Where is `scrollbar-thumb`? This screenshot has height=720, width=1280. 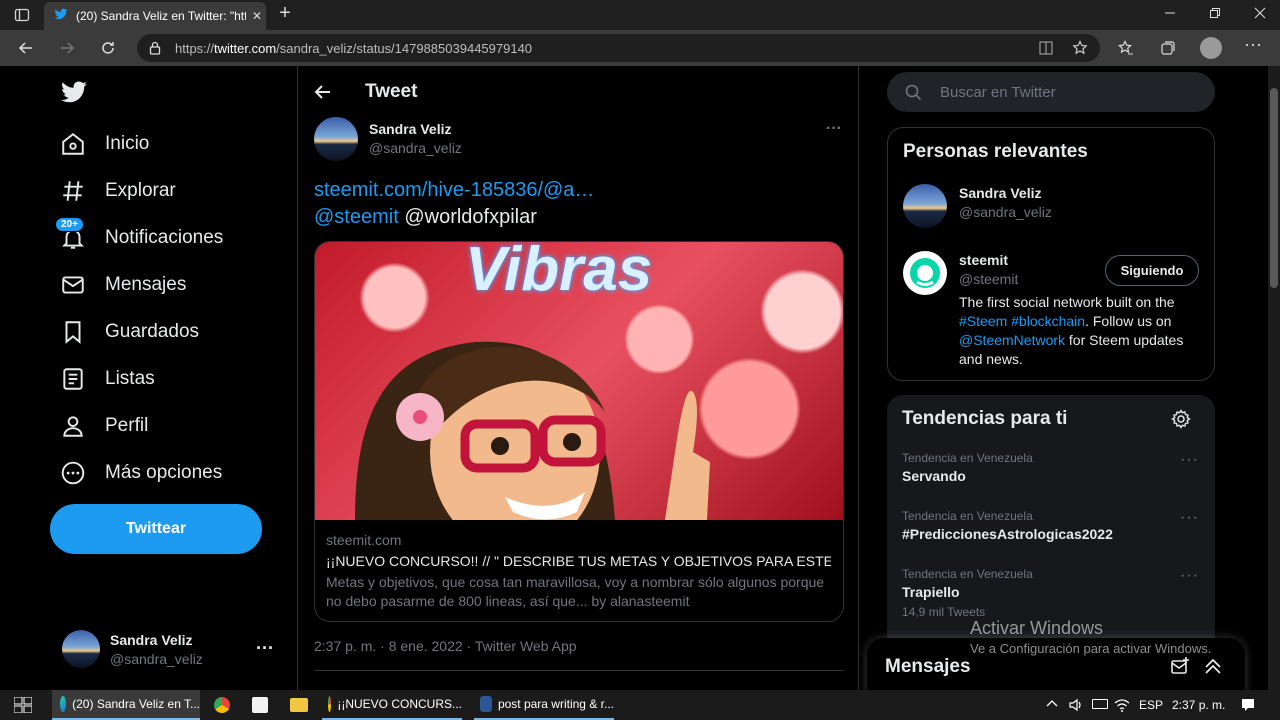 scrollbar-thumb is located at coordinates (1274, 188).